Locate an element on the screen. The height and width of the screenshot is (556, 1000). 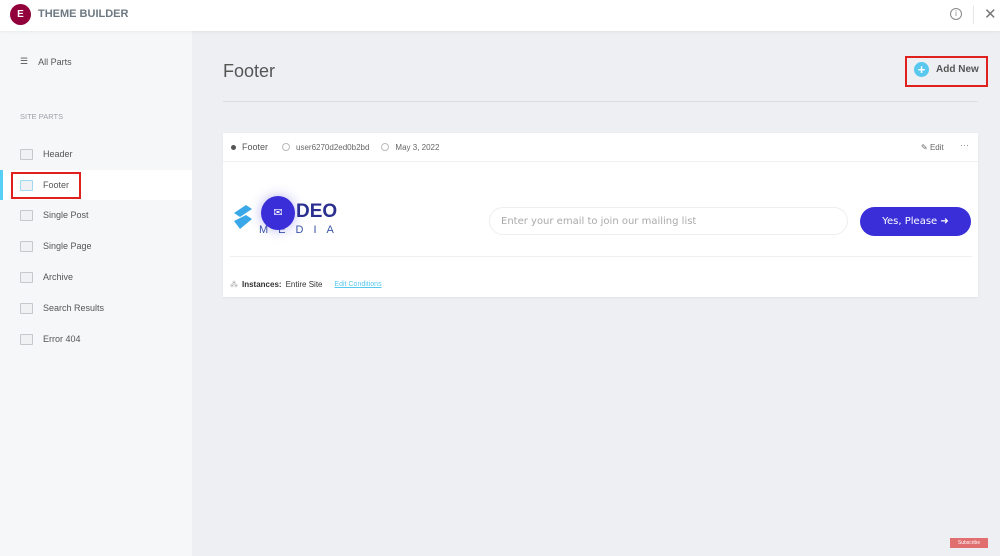
clock-icon is located at coordinates (385, 147).